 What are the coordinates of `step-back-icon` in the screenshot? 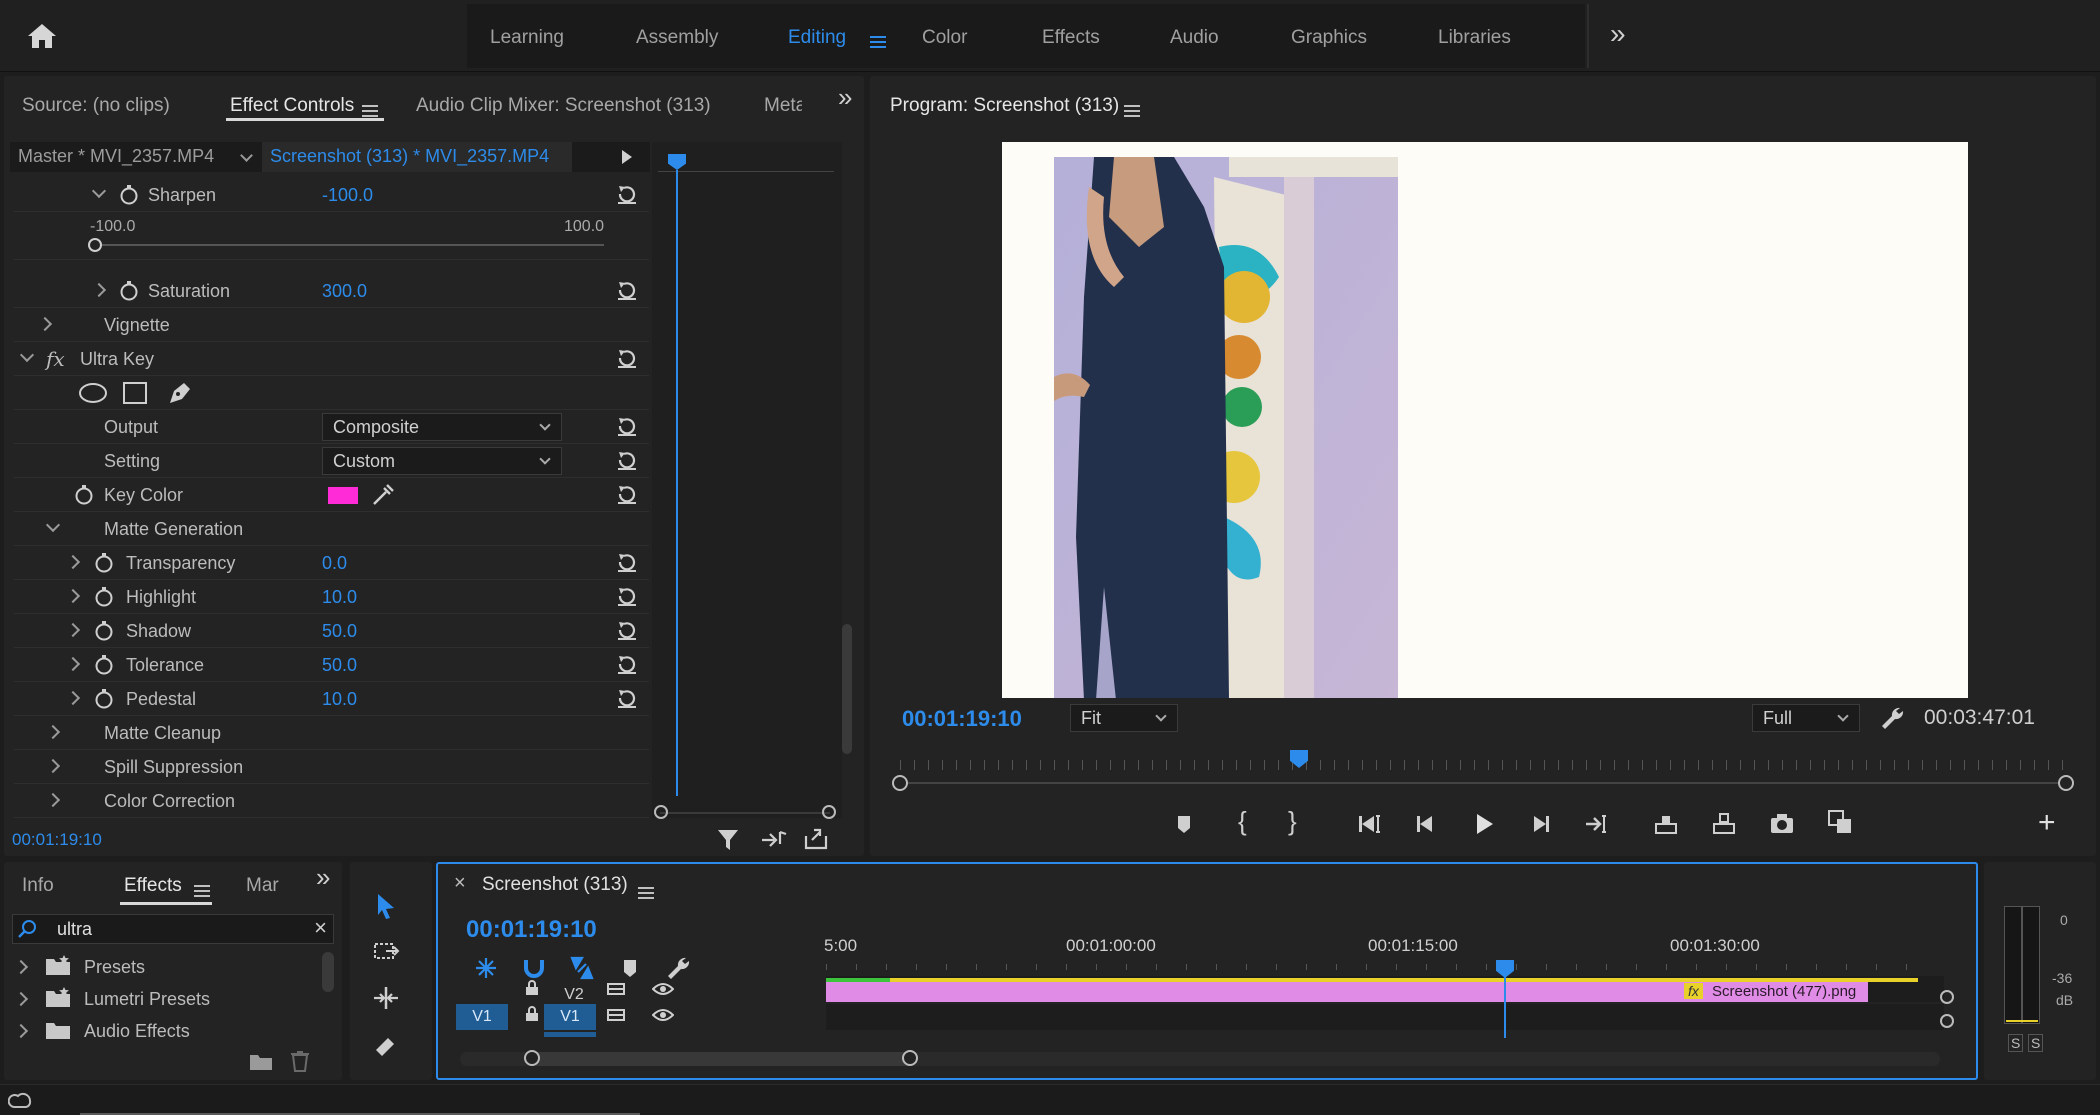 It's located at (1426, 824).